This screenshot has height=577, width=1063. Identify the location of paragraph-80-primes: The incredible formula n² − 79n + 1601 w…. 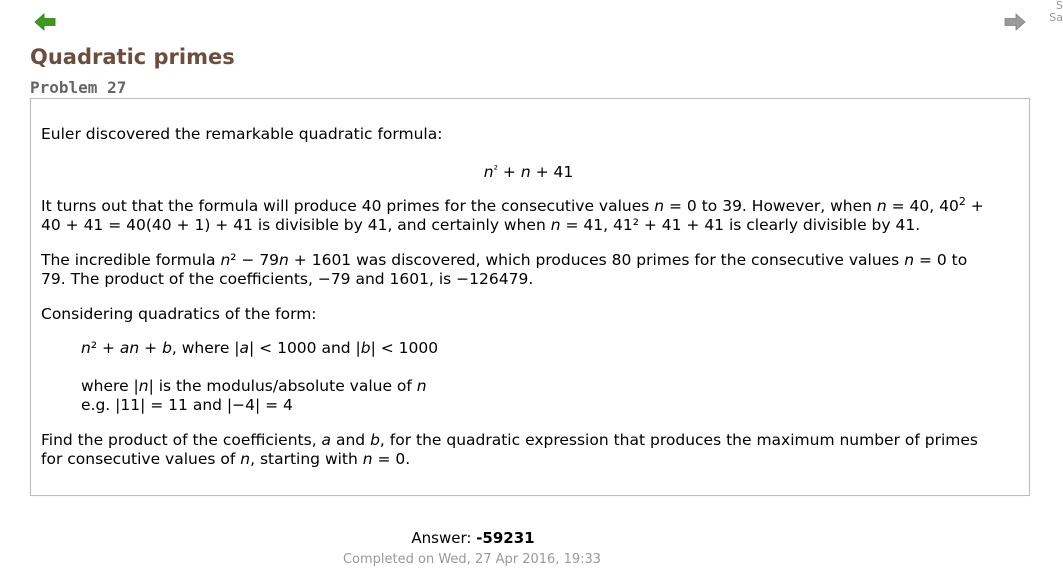
(504, 269).